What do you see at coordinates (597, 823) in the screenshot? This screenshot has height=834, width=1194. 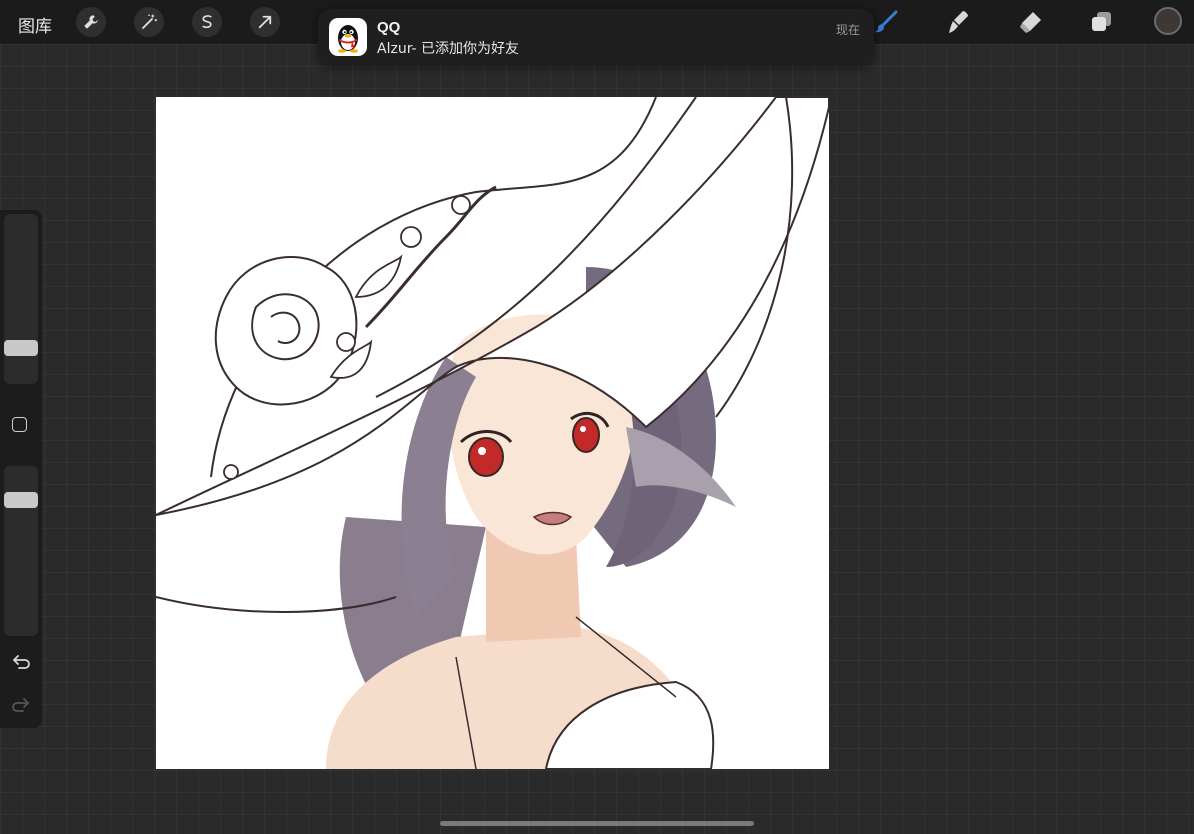 I see `home-indicator` at bounding box center [597, 823].